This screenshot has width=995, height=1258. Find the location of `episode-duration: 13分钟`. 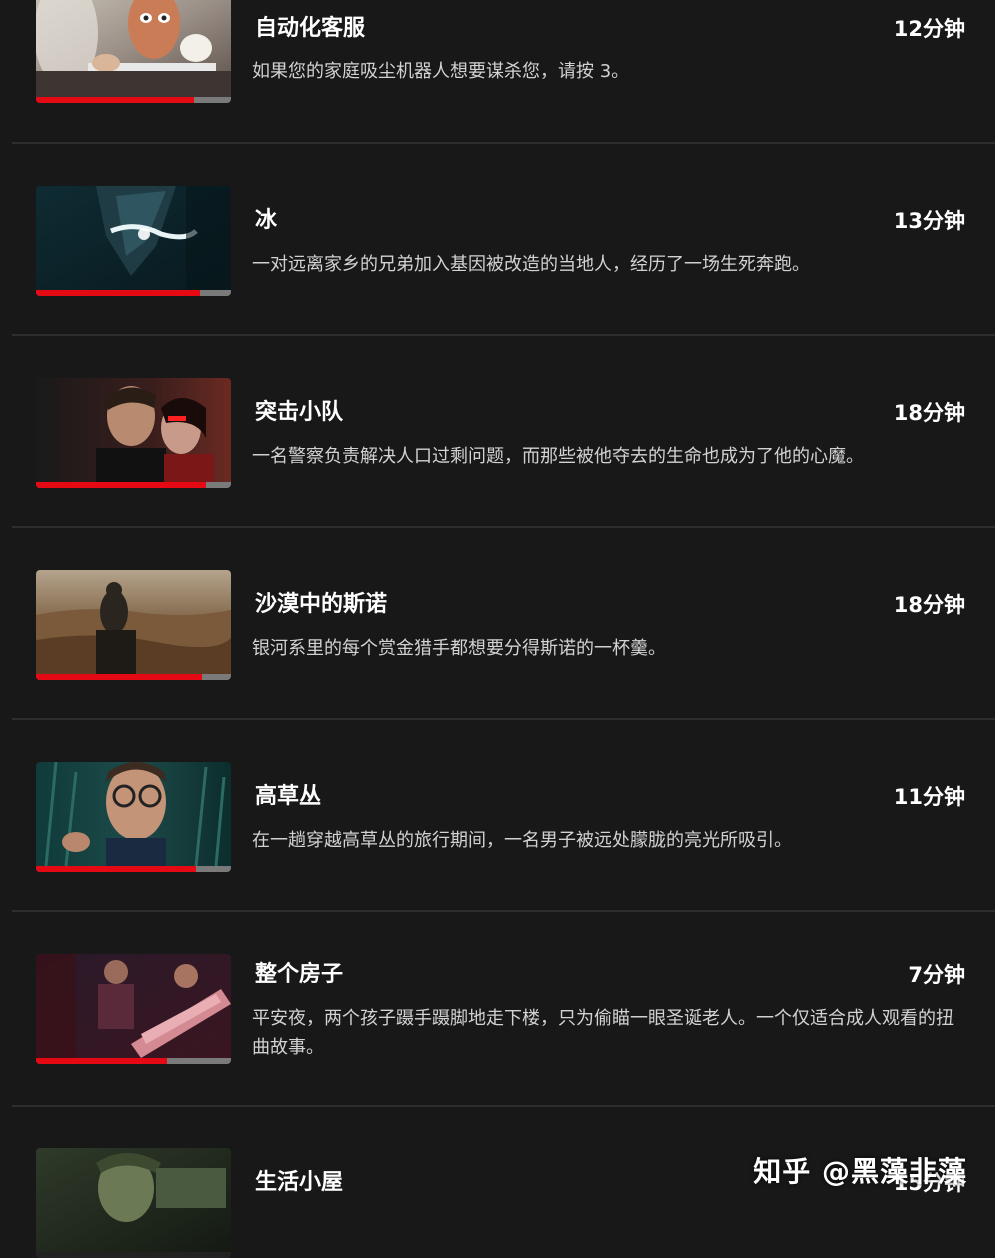

episode-duration: 13分钟 is located at coordinates (929, 221).